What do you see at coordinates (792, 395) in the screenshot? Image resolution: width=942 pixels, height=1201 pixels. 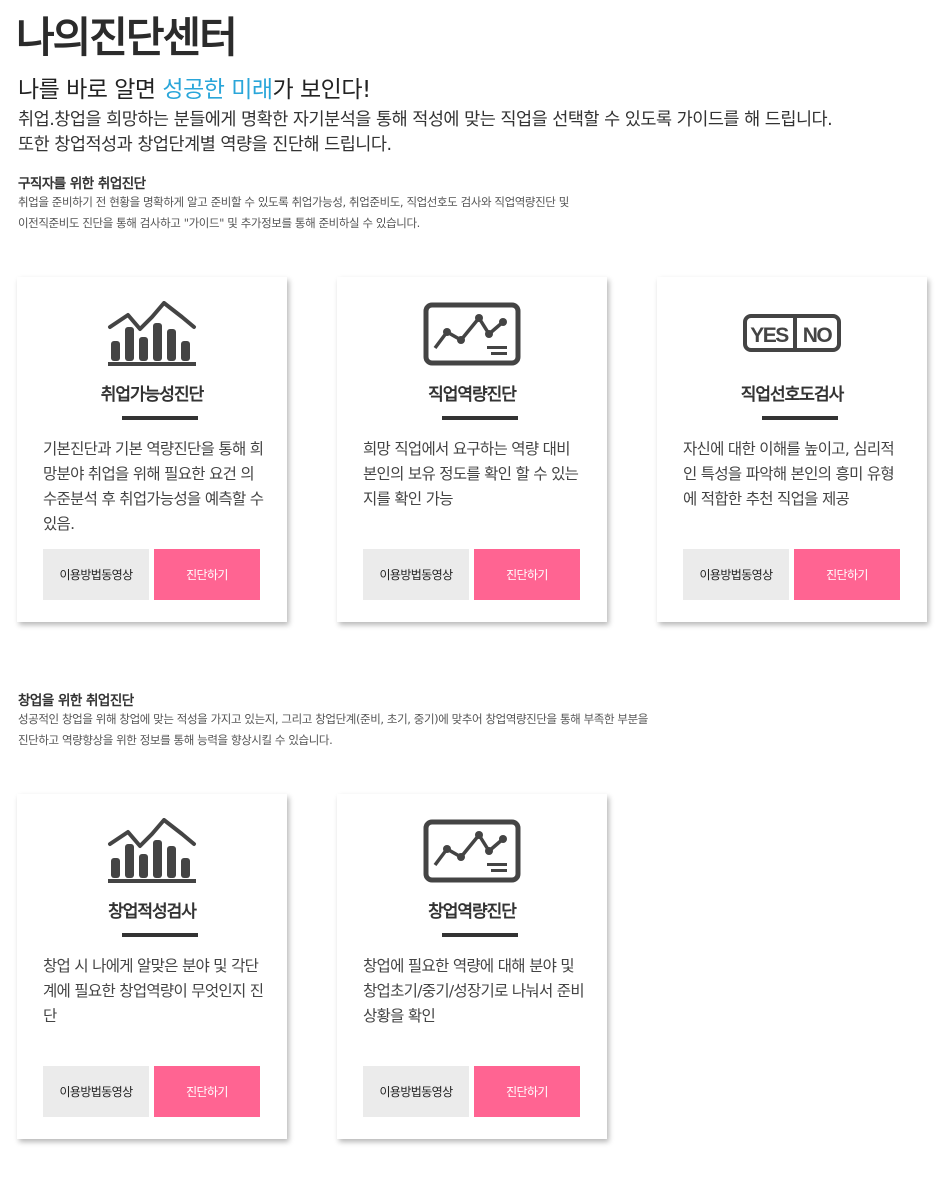 I see `card-title: 직업선호도검사` at bounding box center [792, 395].